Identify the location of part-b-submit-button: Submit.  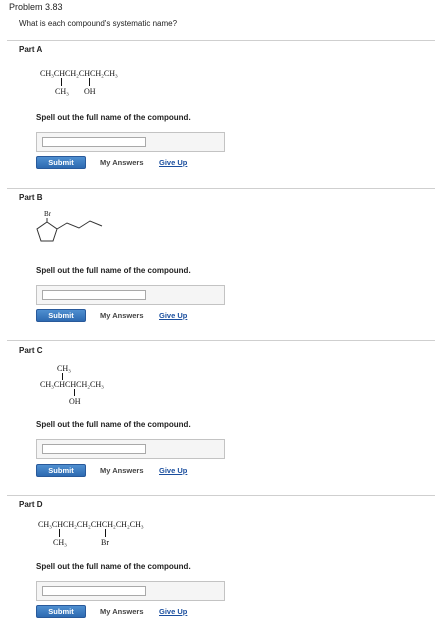
(61, 315).